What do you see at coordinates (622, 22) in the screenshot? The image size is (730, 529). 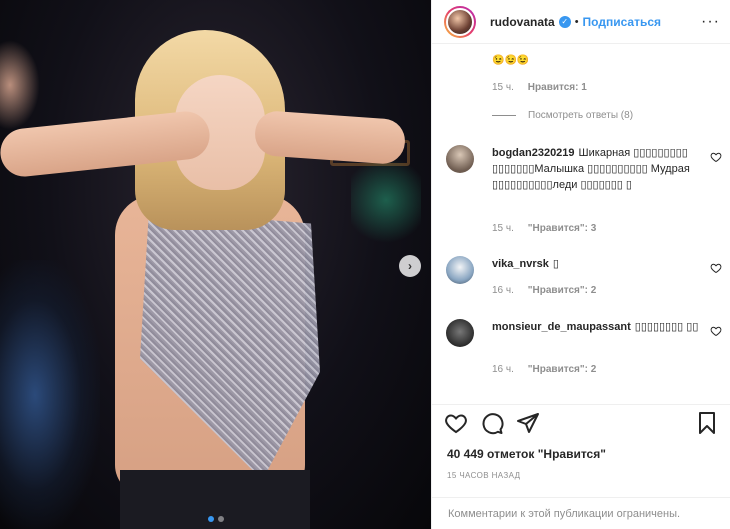 I see `follow-button: Подписаться` at bounding box center [622, 22].